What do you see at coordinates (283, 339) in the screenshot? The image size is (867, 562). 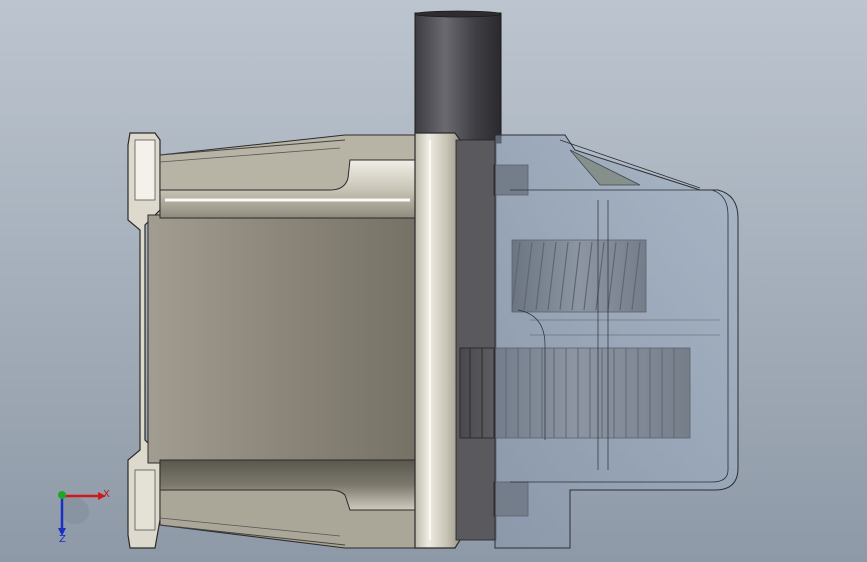 I see `gear-housing-body` at bounding box center [283, 339].